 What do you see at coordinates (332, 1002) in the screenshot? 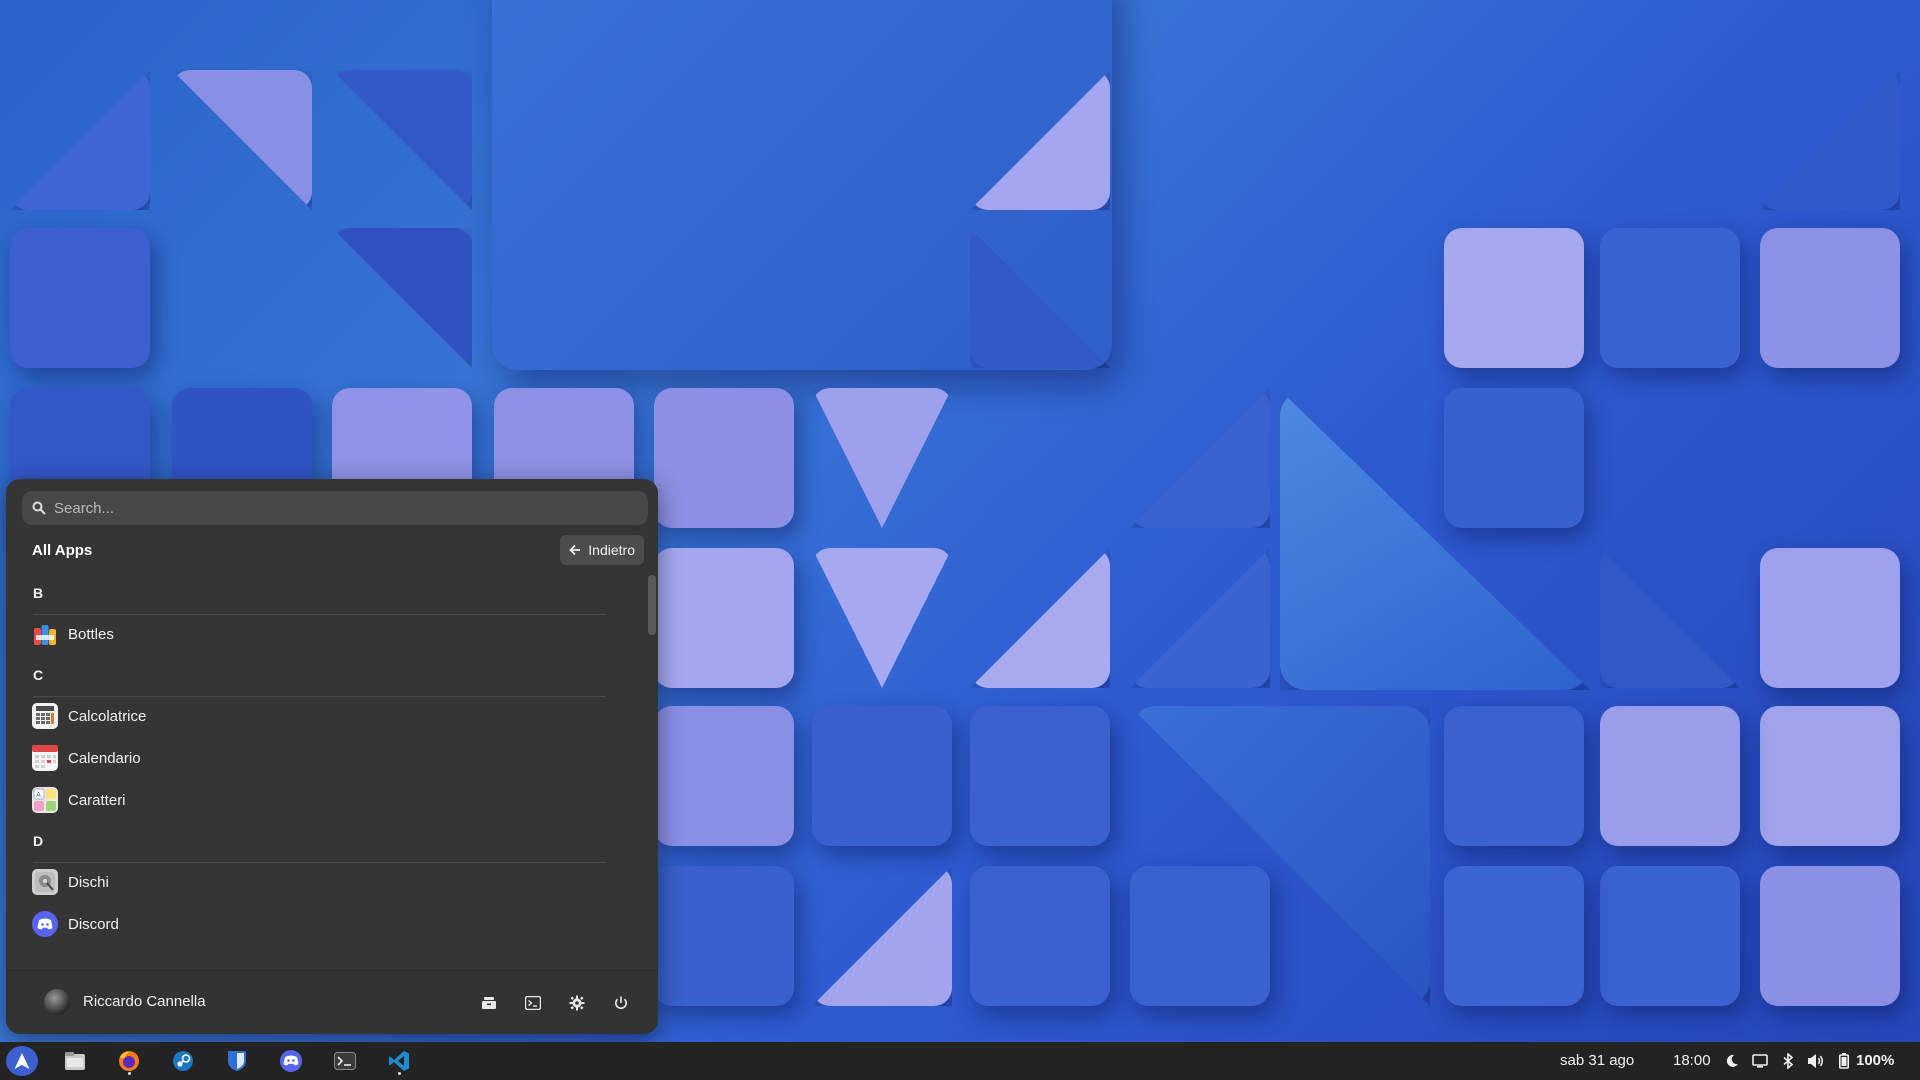
I see `menu-footer: Riccardo Cannella` at bounding box center [332, 1002].